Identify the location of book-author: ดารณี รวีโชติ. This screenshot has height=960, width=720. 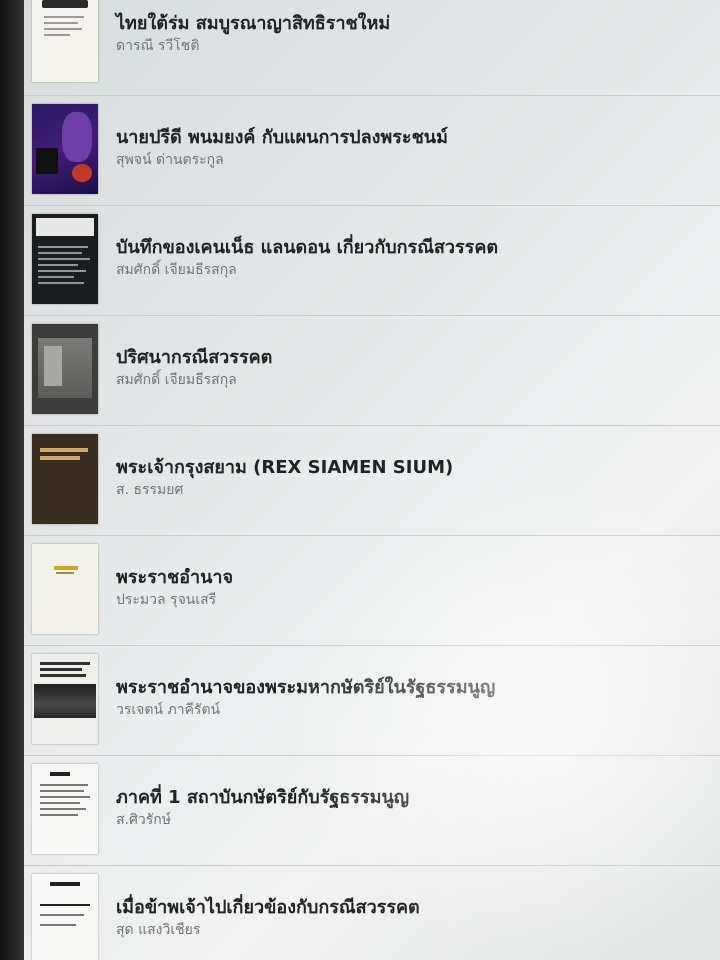
(158, 46).